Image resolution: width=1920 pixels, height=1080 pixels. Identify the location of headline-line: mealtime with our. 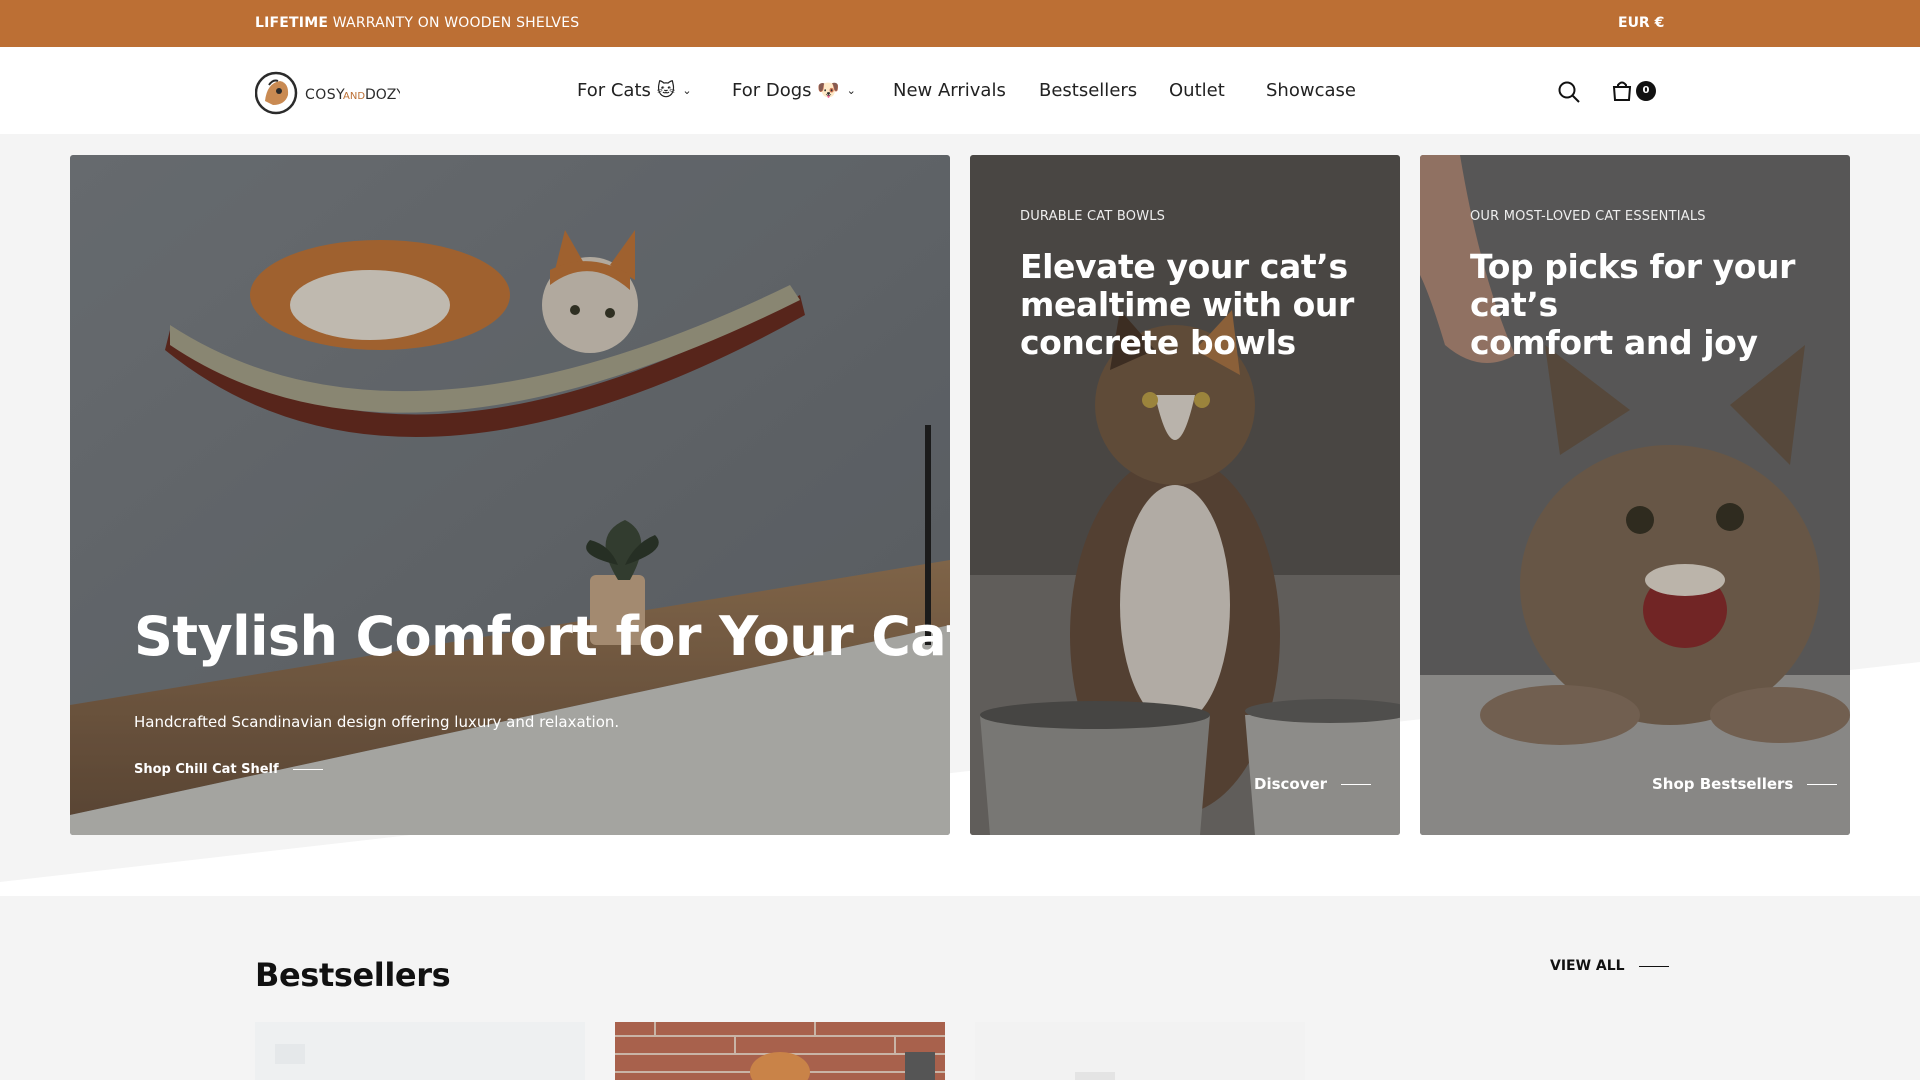
(1187, 304).